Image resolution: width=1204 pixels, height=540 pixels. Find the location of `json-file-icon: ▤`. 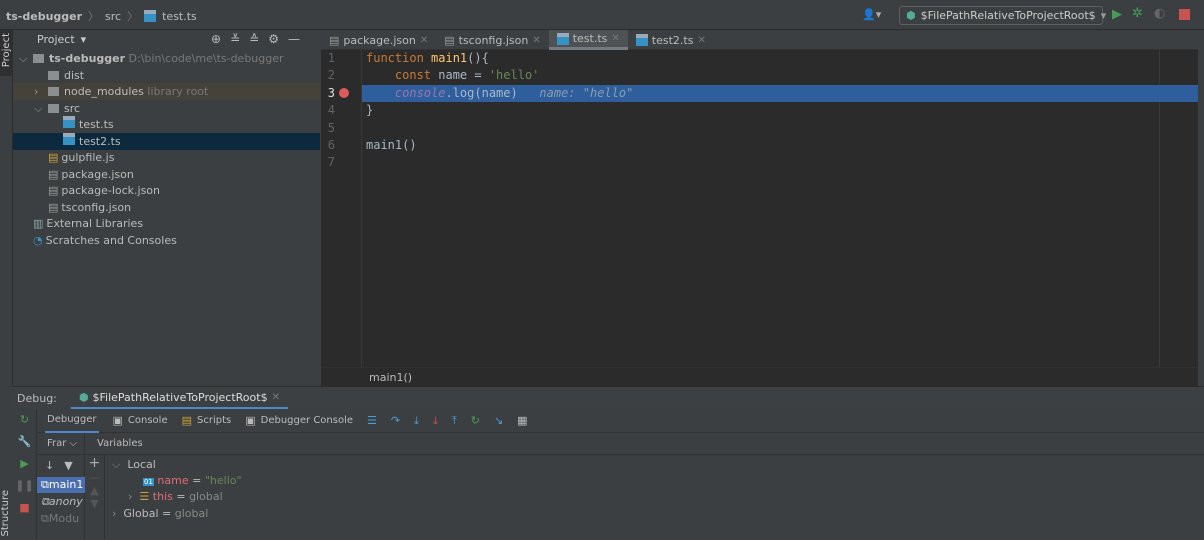

json-file-icon: ▤ is located at coordinates (449, 40).